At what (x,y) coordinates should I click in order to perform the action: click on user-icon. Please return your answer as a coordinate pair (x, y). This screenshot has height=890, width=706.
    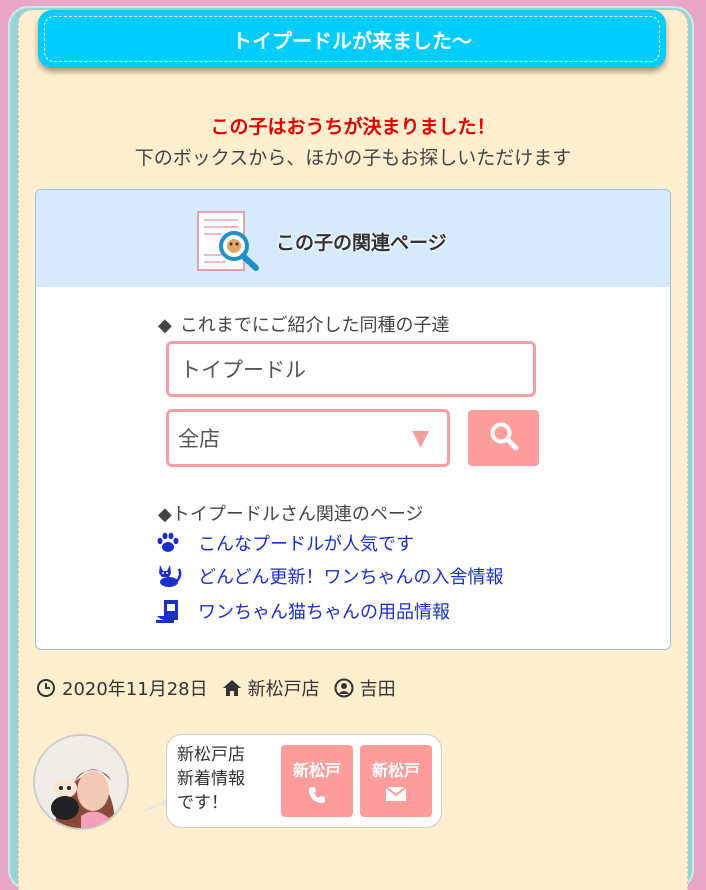
    Looking at the image, I should click on (344, 688).